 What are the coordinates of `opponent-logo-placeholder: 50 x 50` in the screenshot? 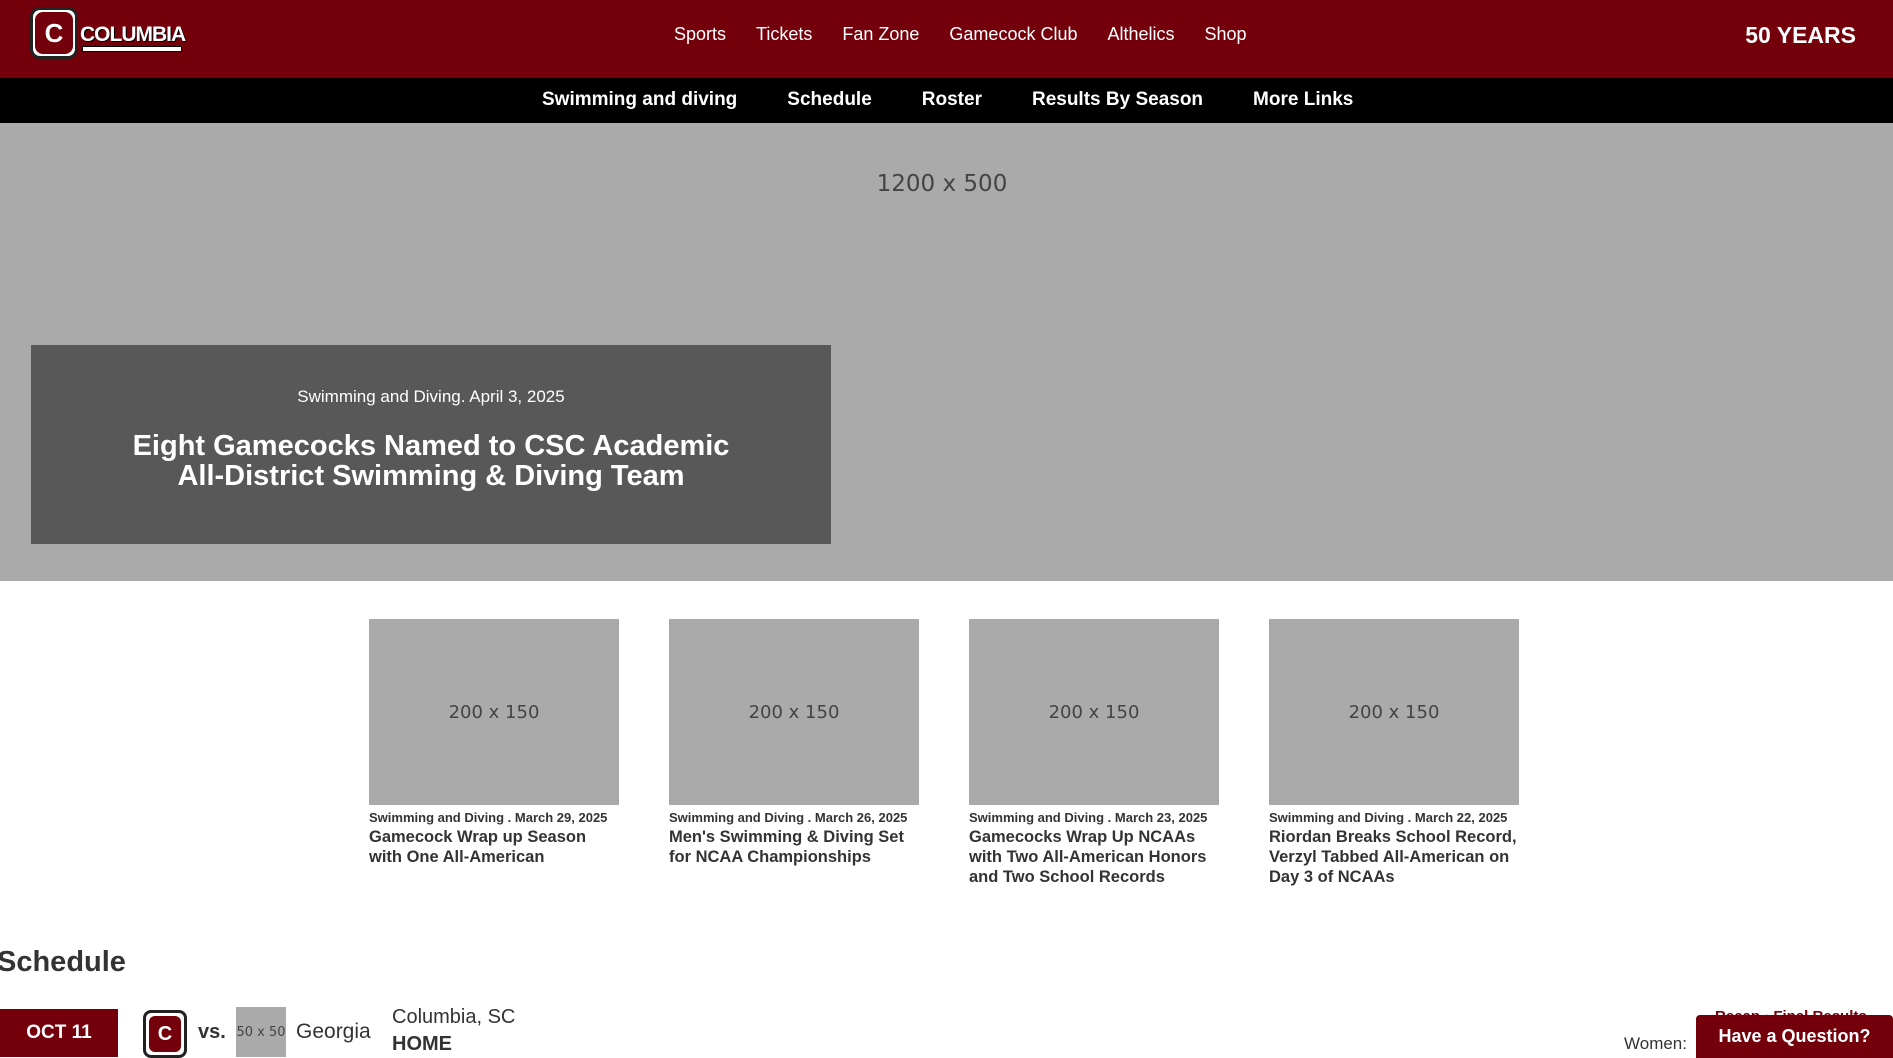 It's located at (261, 1032).